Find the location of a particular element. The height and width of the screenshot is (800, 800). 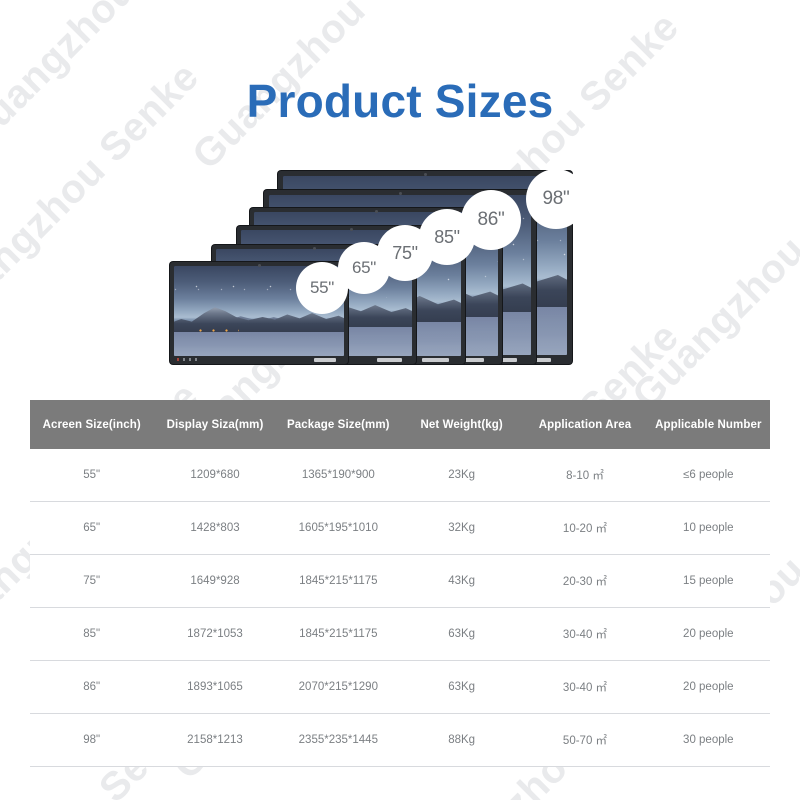

size-badge-86in: 86" is located at coordinates (491, 220).